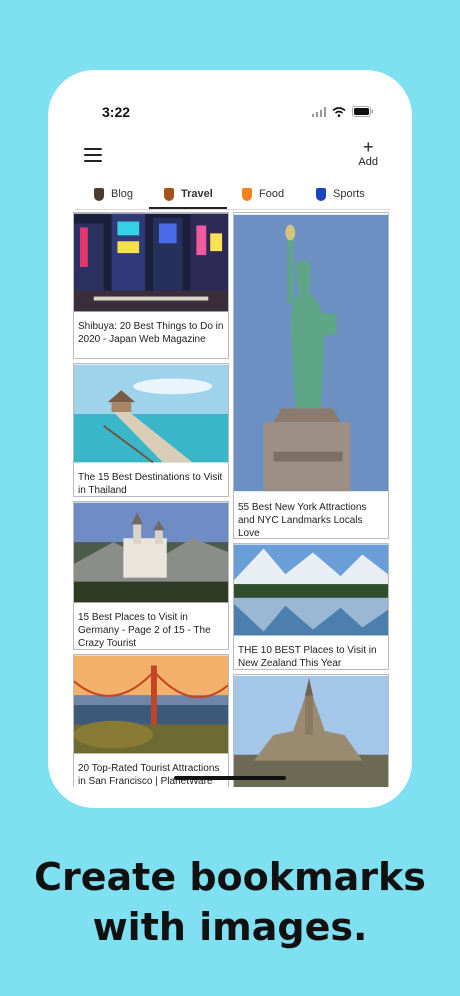  What do you see at coordinates (349, 194) in the screenshot?
I see `tab-label: Sports` at bounding box center [349, 194].